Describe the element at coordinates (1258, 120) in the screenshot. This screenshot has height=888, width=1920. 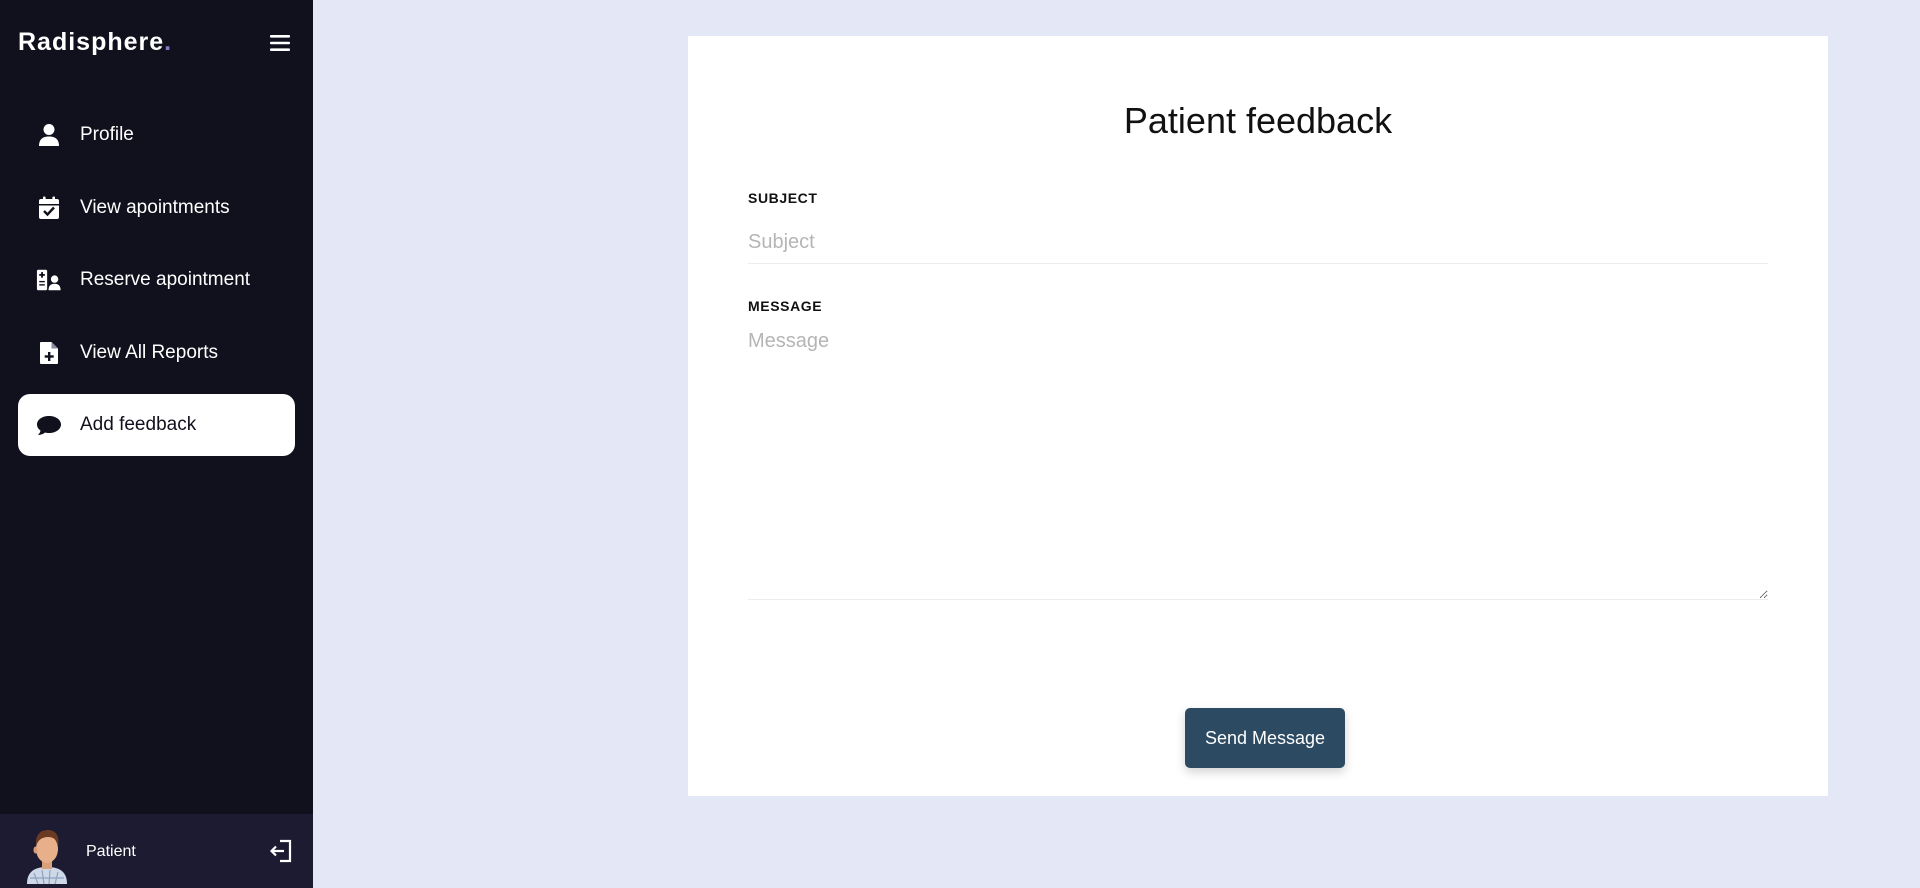
I see `page-title: Patient feedback` at that location.